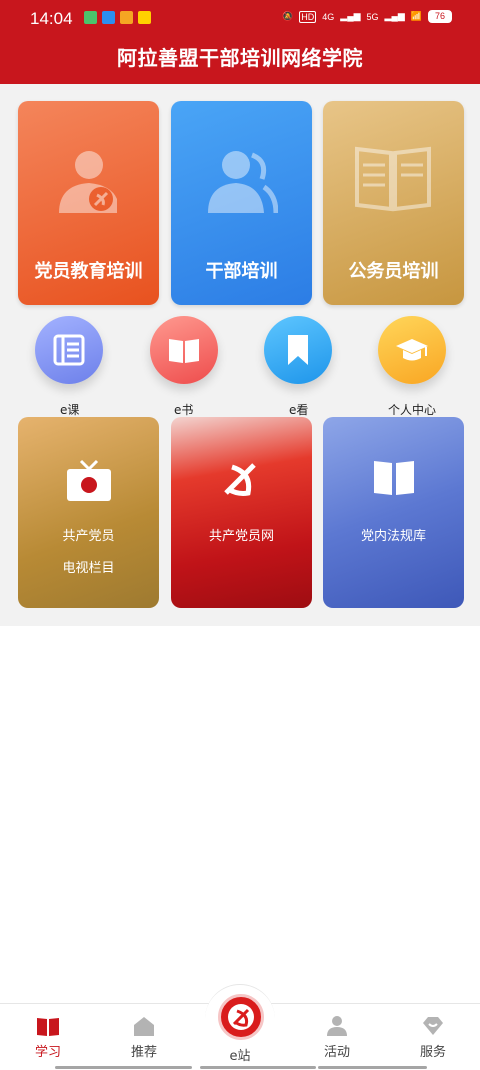 The image size is (480, 1070). What do you see at coordinates (299, 410) in the screenshot?
I see `e-watch-label: e看` at bounding box center [299, 410].